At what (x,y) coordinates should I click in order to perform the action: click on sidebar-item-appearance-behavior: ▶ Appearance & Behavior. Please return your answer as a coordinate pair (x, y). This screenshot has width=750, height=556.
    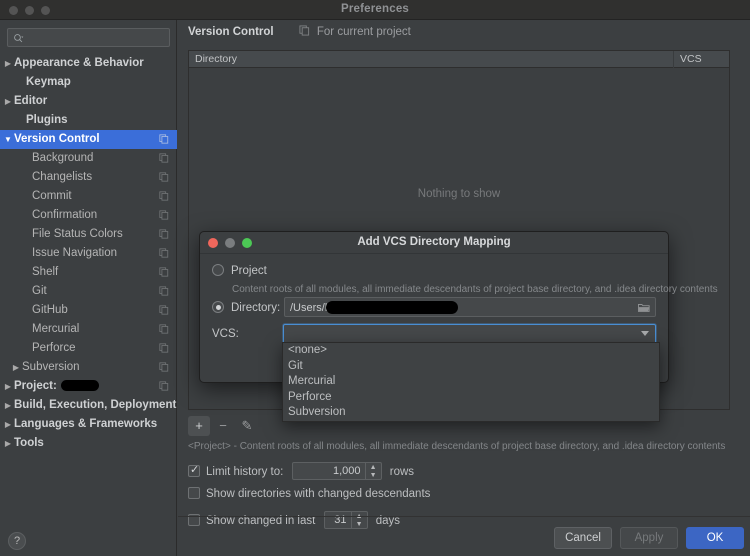
    Looking at the image, I should click on (88, 63).